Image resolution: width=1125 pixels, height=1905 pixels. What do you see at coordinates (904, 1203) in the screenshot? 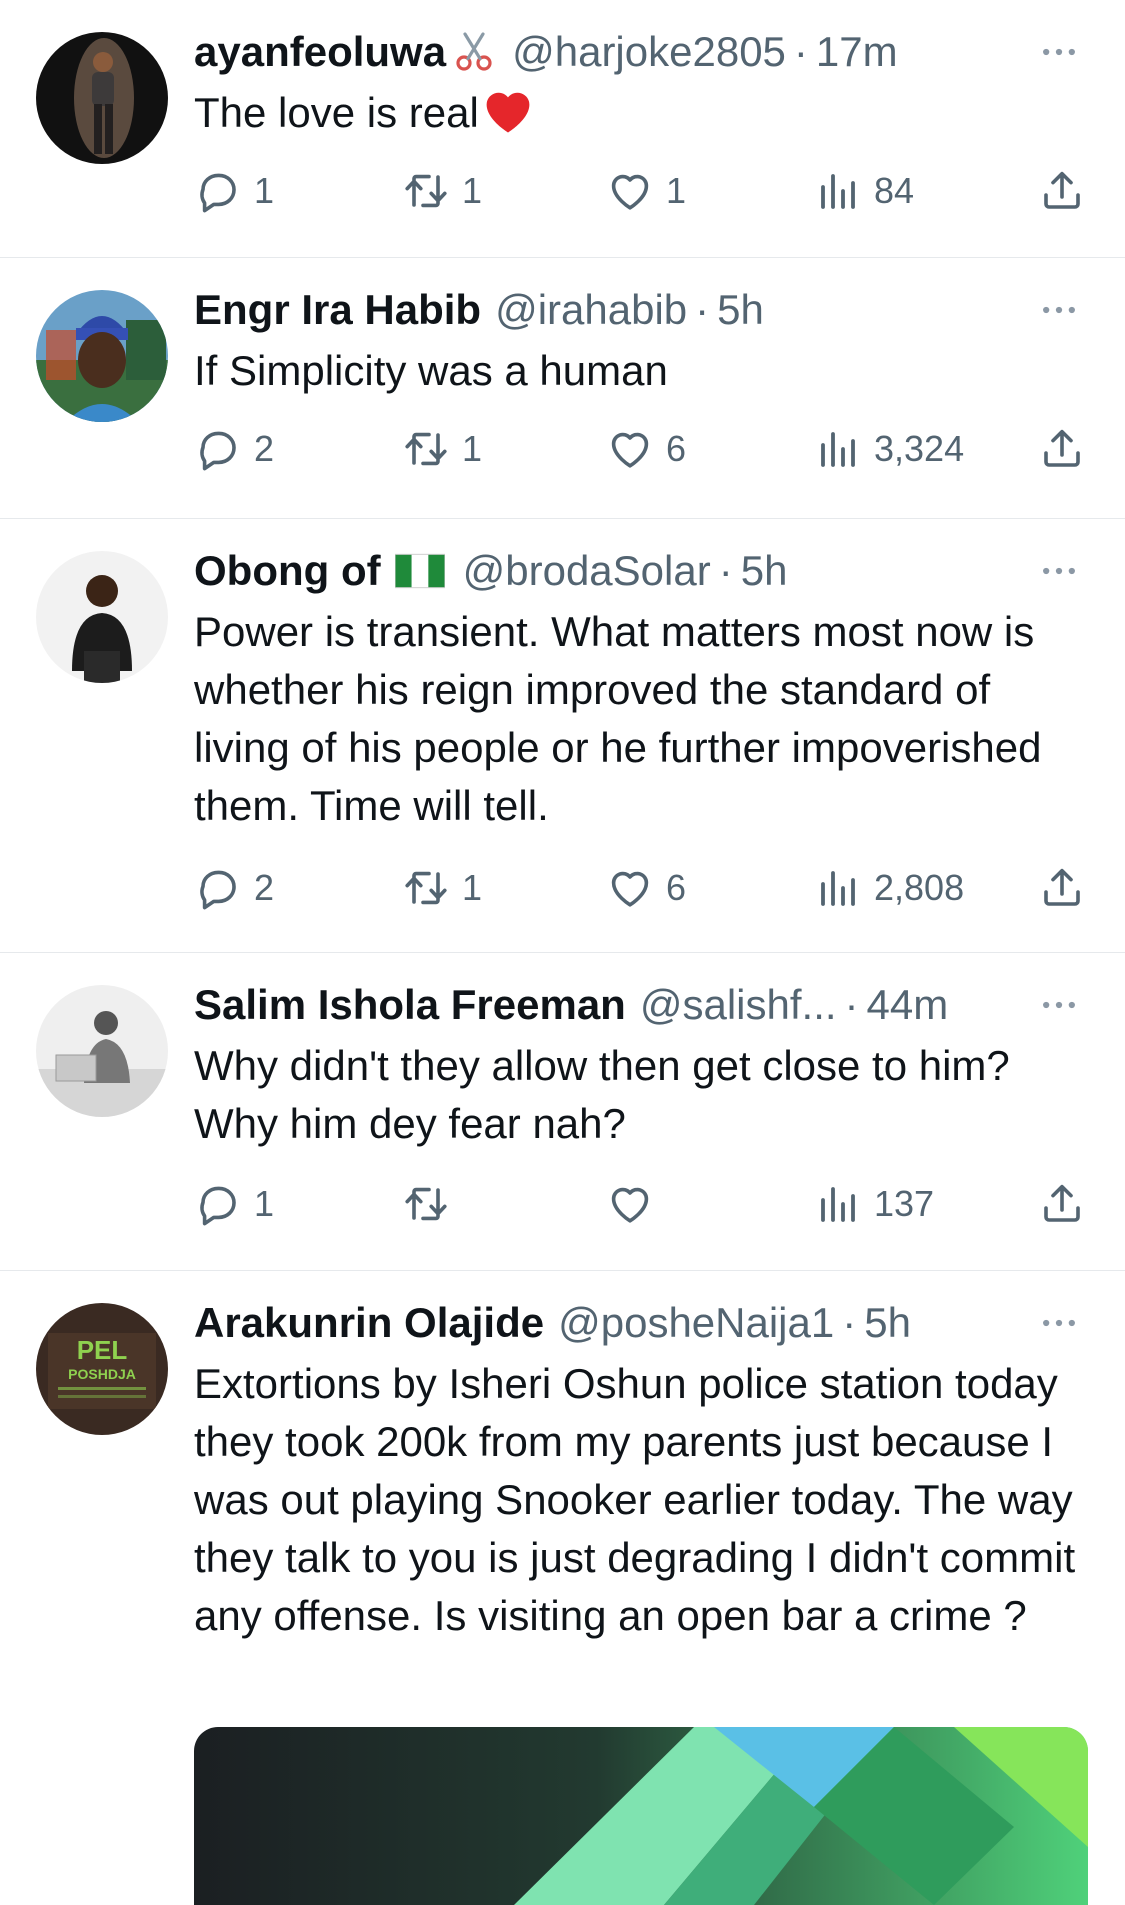
I see `view-count: 137` at bounding box center [904, 1203].